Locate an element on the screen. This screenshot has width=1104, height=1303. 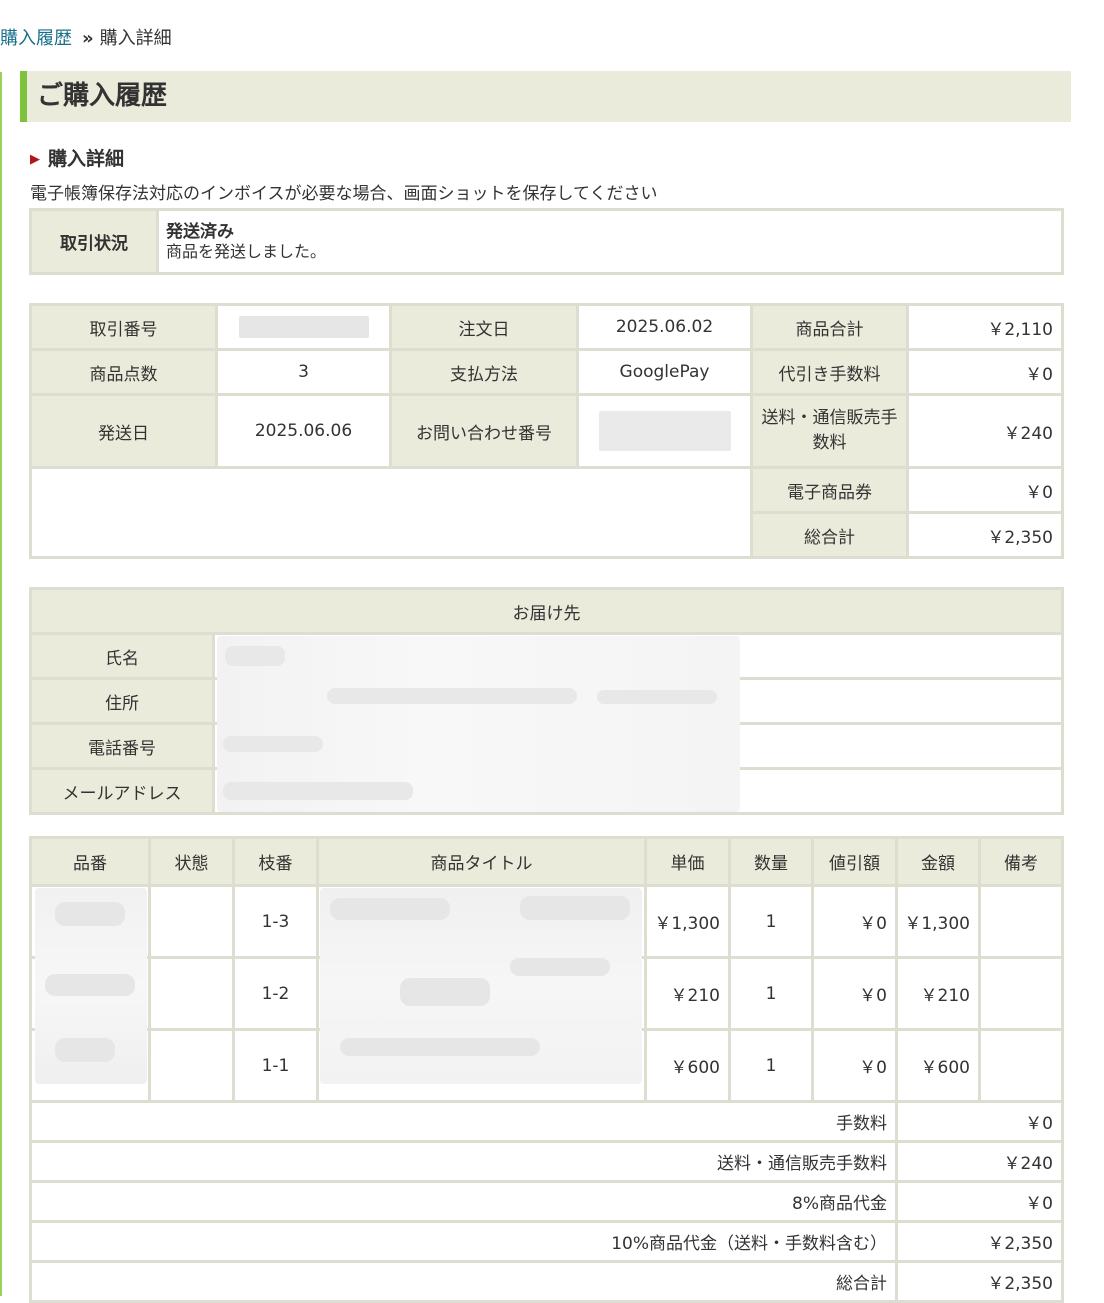
amount-cell: ￥600 is located at coordinates (938, 1065).